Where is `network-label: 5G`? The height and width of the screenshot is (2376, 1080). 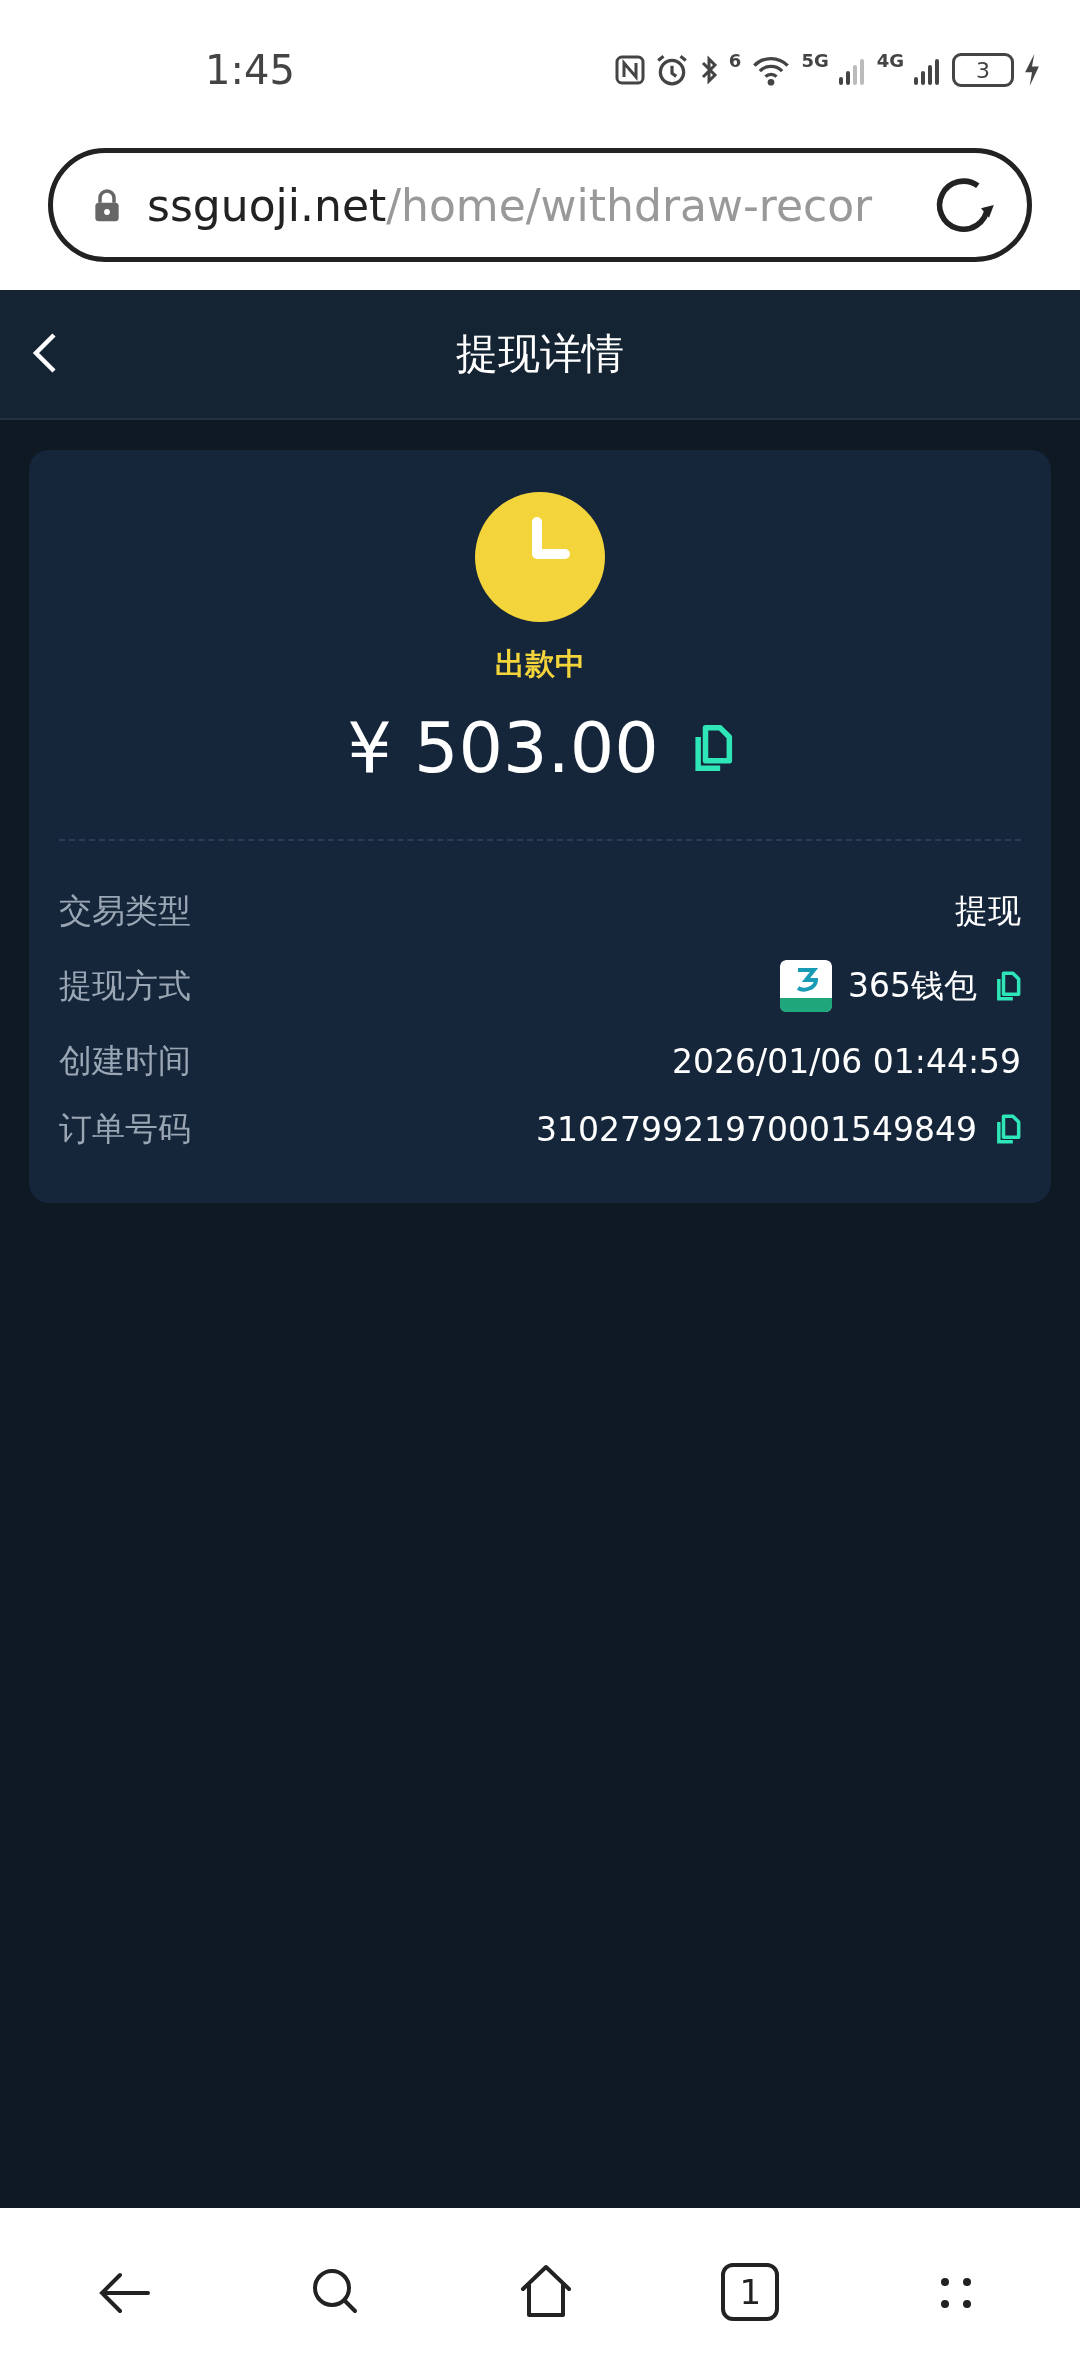 network-label: 5G is located at coordinates (815, 60).